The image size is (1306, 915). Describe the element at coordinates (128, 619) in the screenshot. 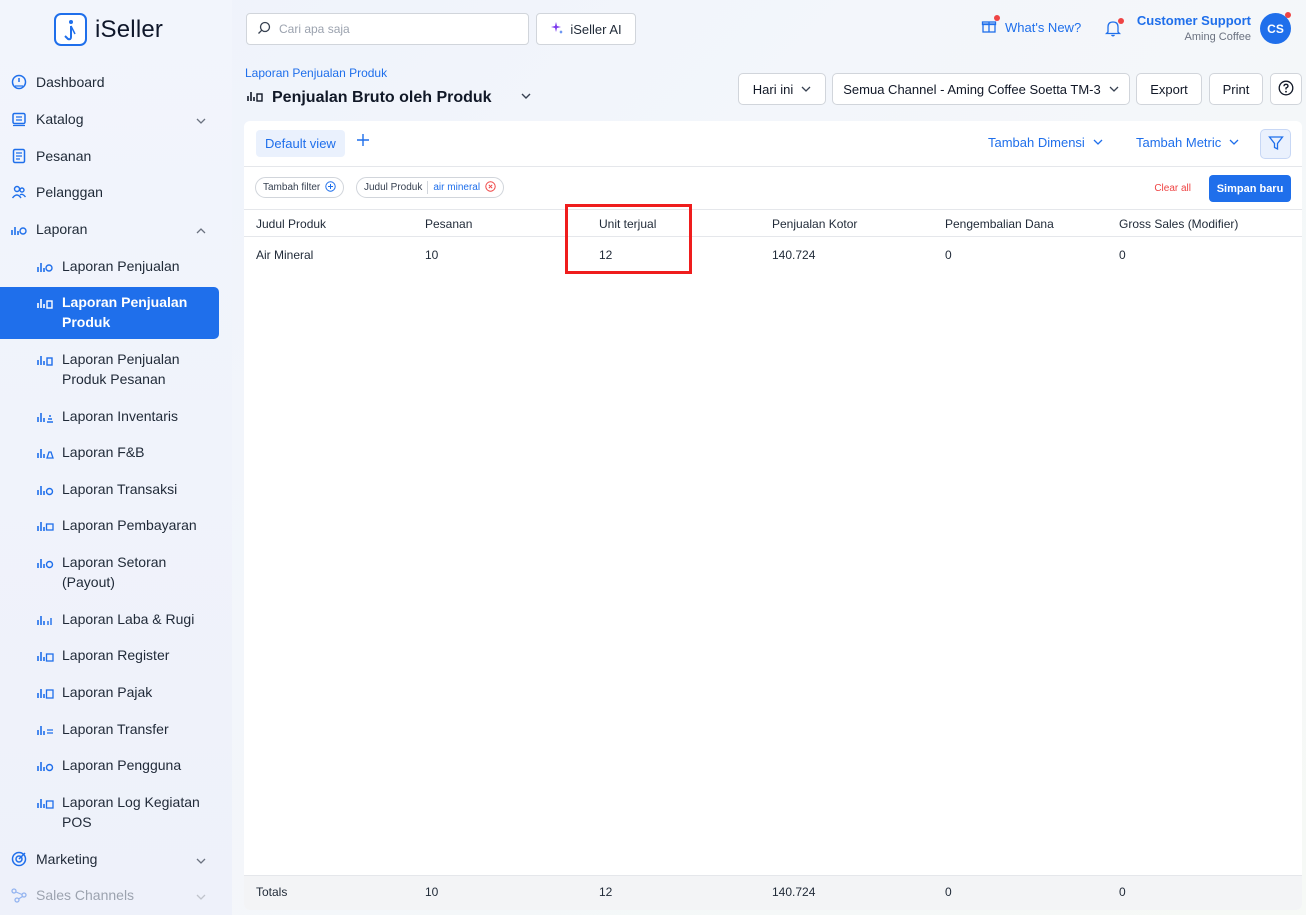

I see `sidebar-item-label: Laporan Laba & Rugi` at that location.